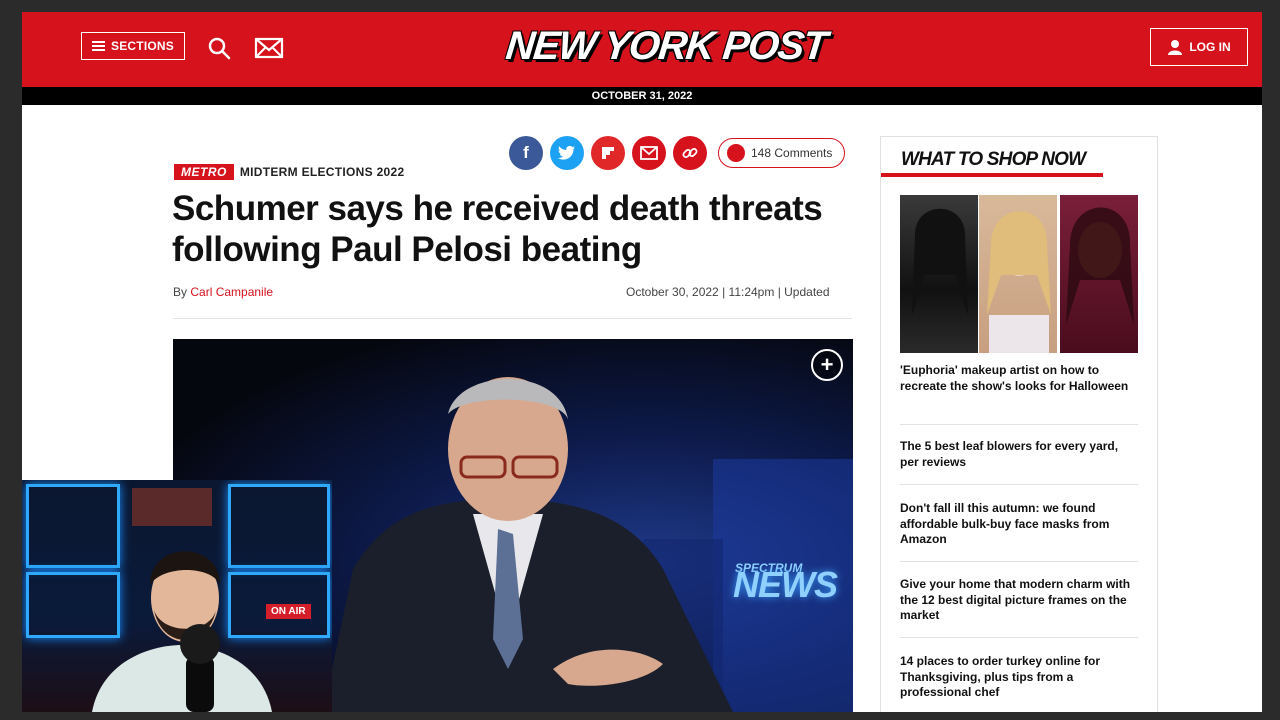 Image resolution: width=1280 pixels, height=720 pixels. I want to click on publish-time: 11:24pm, so click(751, 292).